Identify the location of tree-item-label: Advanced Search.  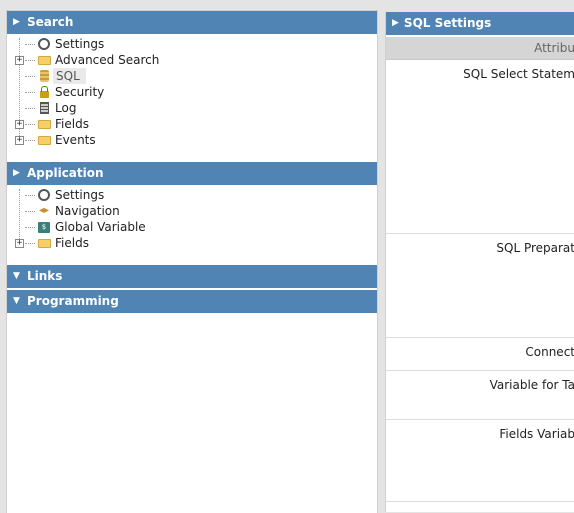
(107, 60).